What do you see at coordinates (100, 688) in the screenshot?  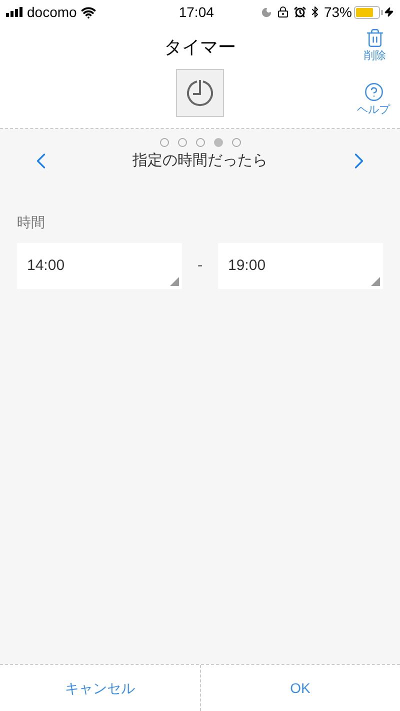 I see `cancel-button: キャンセル` at bounding box center [100, 688].